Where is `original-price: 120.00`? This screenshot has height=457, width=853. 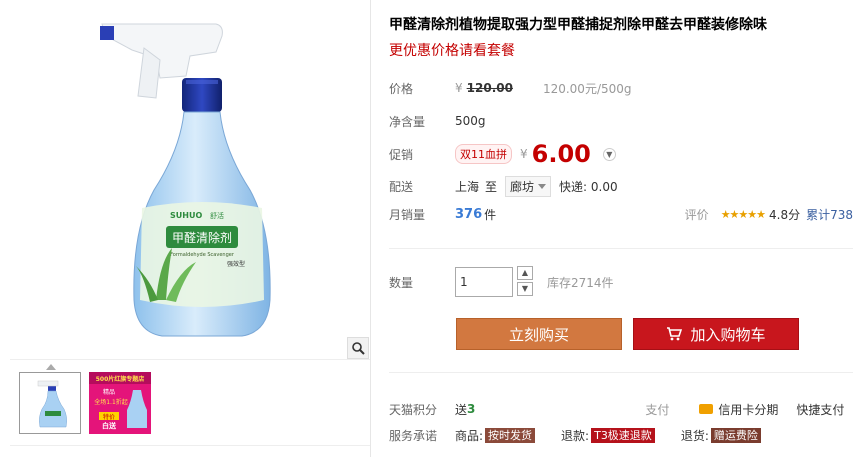
original-price: 120.00 is located at coordinates (489, 88).